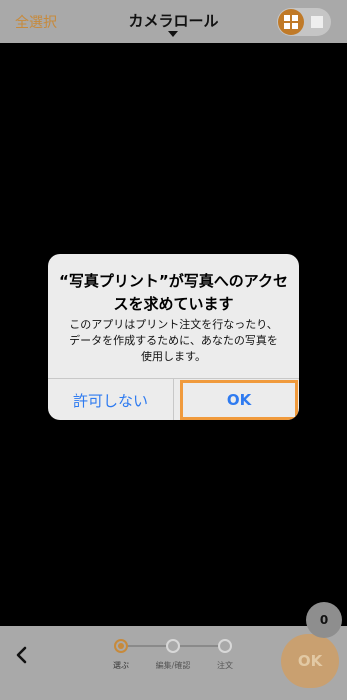 The image size is (347, 700). Describe the element at coordinates (173, 21) in the screenshot. I see `top-bar: 全選択 カメラロール` at that location.